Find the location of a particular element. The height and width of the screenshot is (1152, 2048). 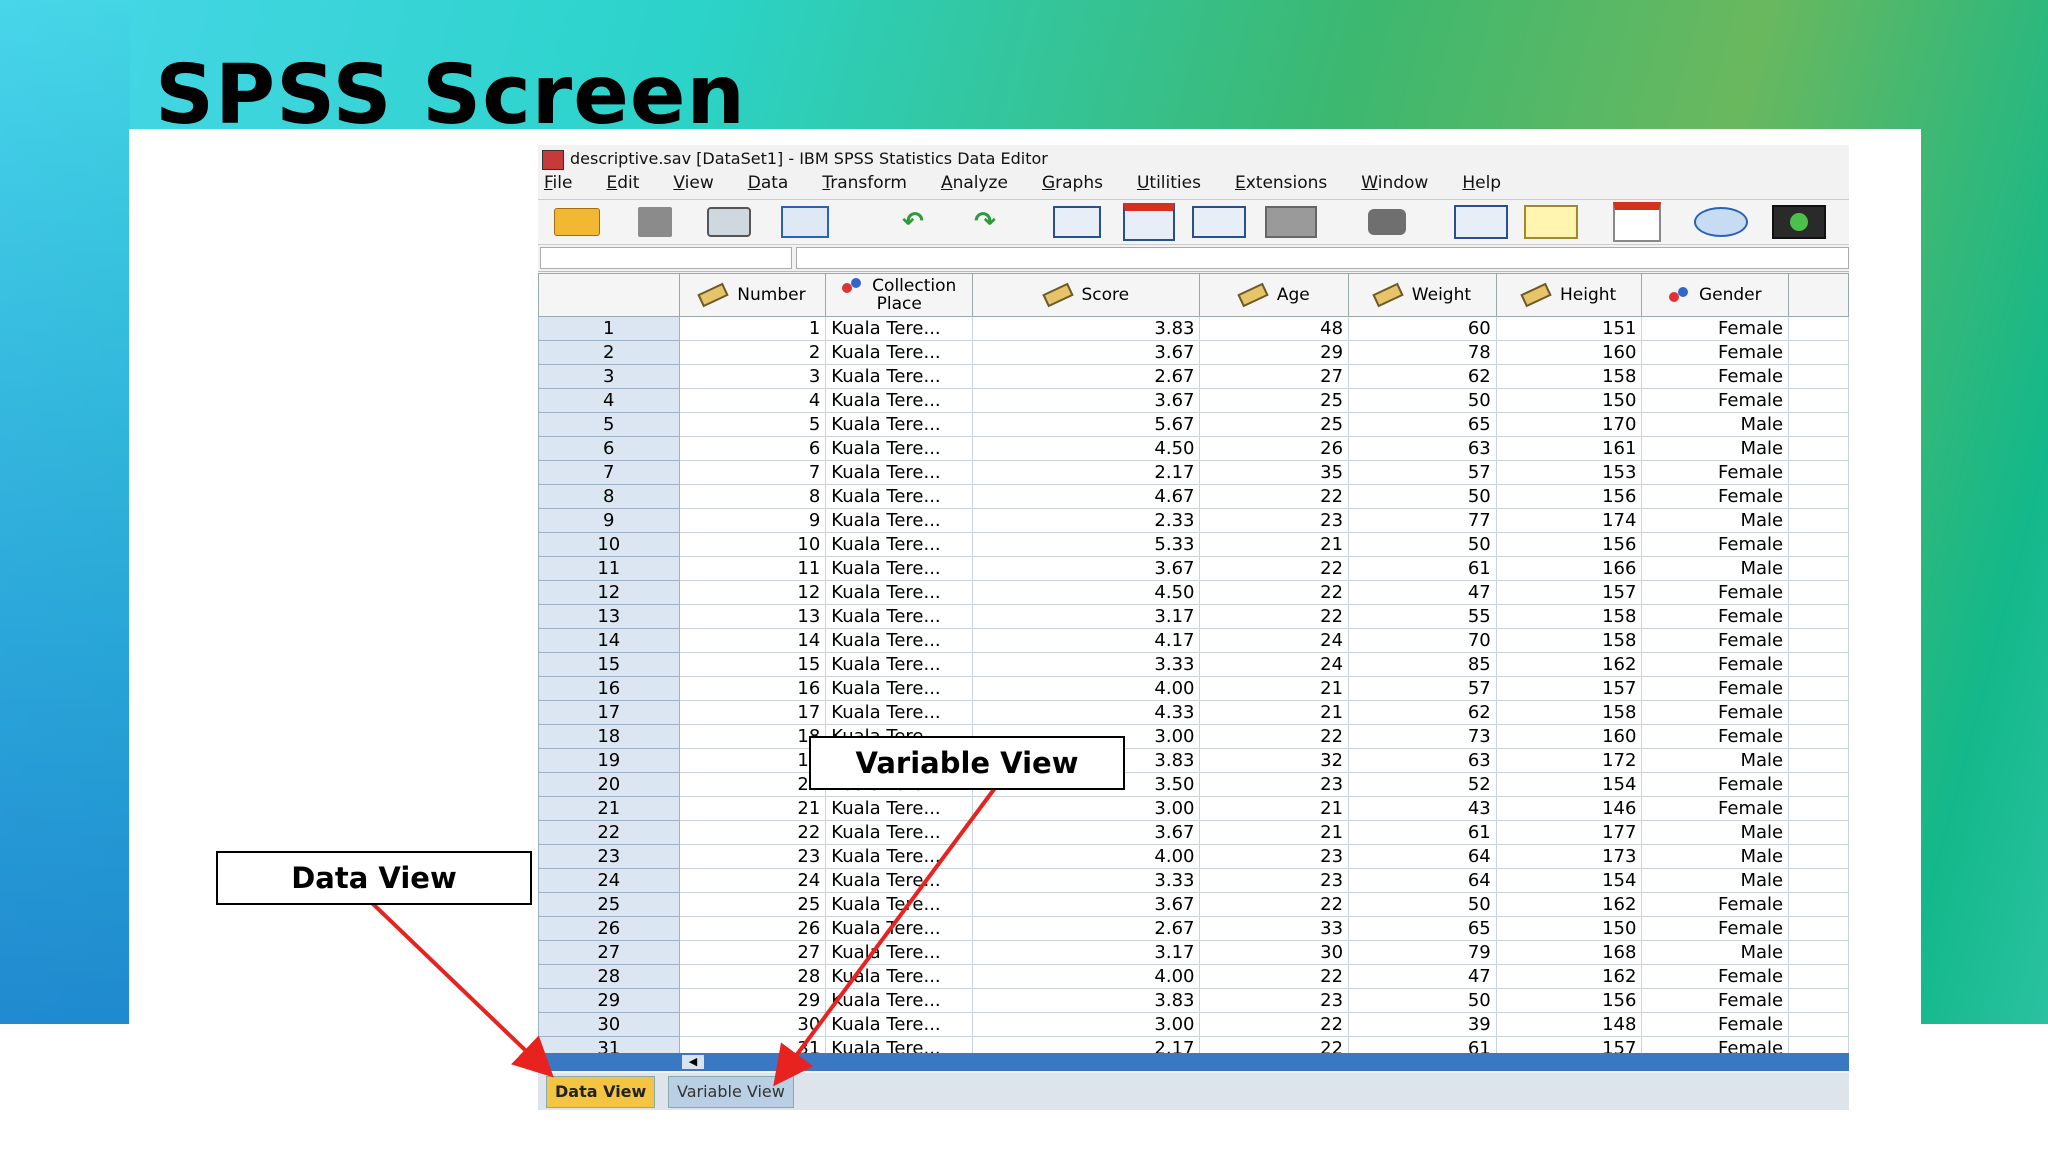

row-number-cell: 3 is located at coordinates (609, 376).